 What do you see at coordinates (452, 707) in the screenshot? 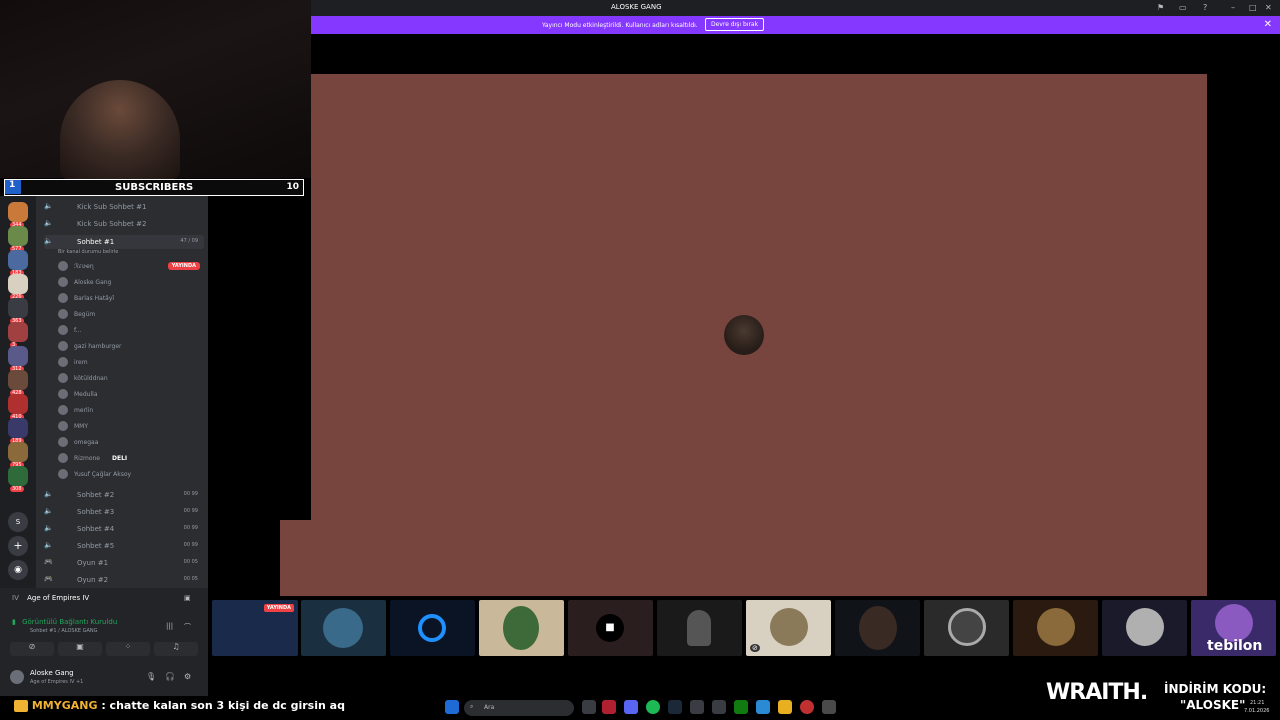
I see `windows-start-icon` at bounding box center [452, 707].